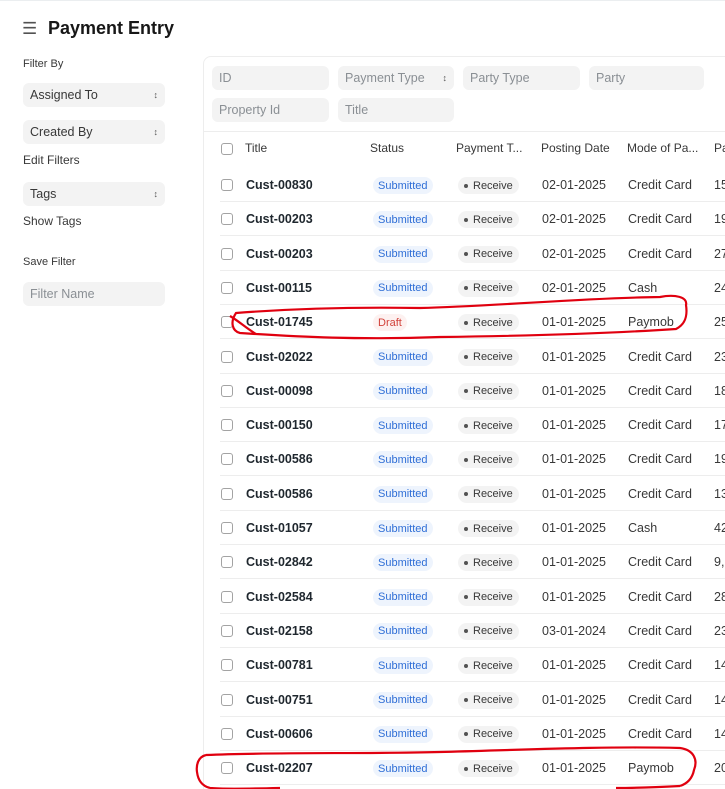  I want to click on property-id-filter: Property Id, so click(270, 110).